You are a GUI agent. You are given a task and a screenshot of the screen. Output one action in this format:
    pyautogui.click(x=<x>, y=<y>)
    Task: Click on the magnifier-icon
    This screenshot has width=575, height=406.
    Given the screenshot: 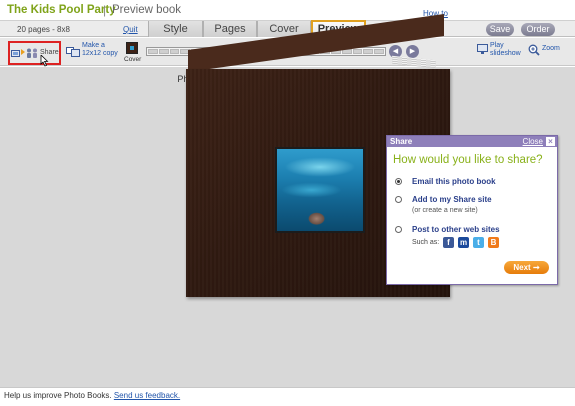 What is the action you would take?
    pyautogui.click(x=534, y=50)
    